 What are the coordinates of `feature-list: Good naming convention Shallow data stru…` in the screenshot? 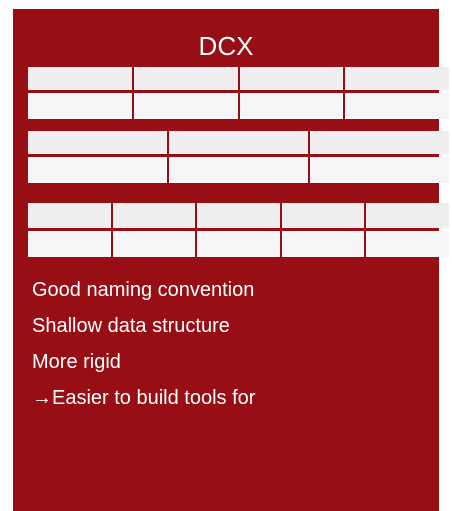 It's located at (143, 344).